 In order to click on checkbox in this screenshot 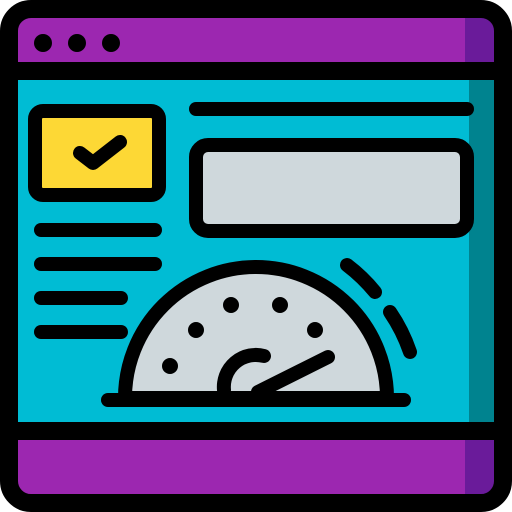, I will do `click(97, 153)`.